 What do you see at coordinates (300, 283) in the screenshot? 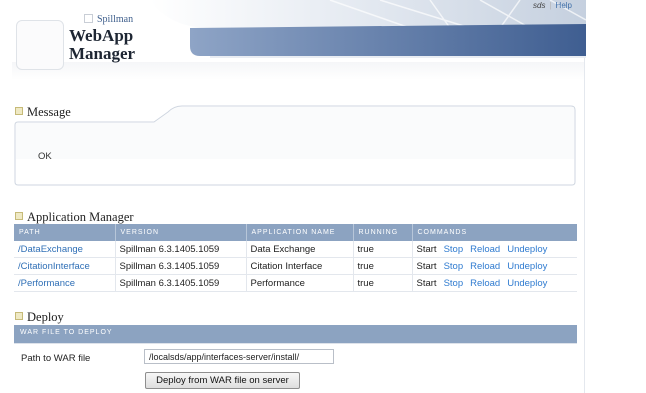
I see `app-name-cell: Performance` at bounding box center [300, 283].